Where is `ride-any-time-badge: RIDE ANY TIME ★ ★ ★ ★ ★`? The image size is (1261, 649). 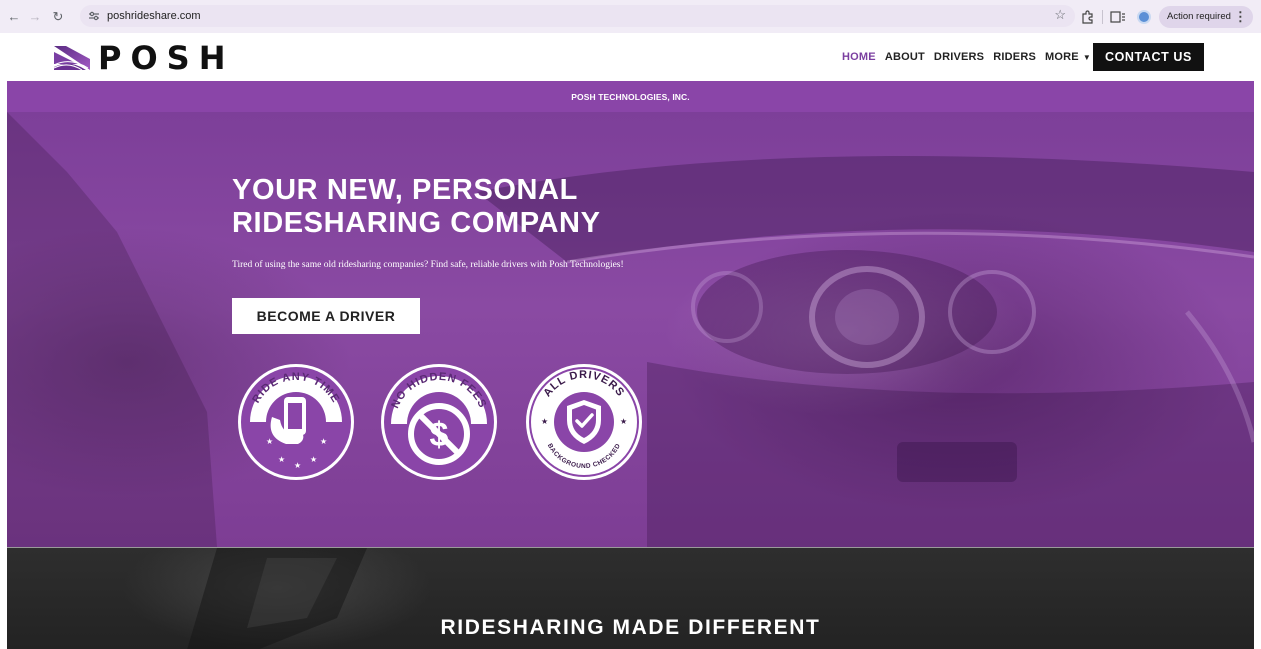 ride-any-time-badge: RIDE ANY TIME ★ ★ ★ ★ ★ is located at coordinates (296, 422).